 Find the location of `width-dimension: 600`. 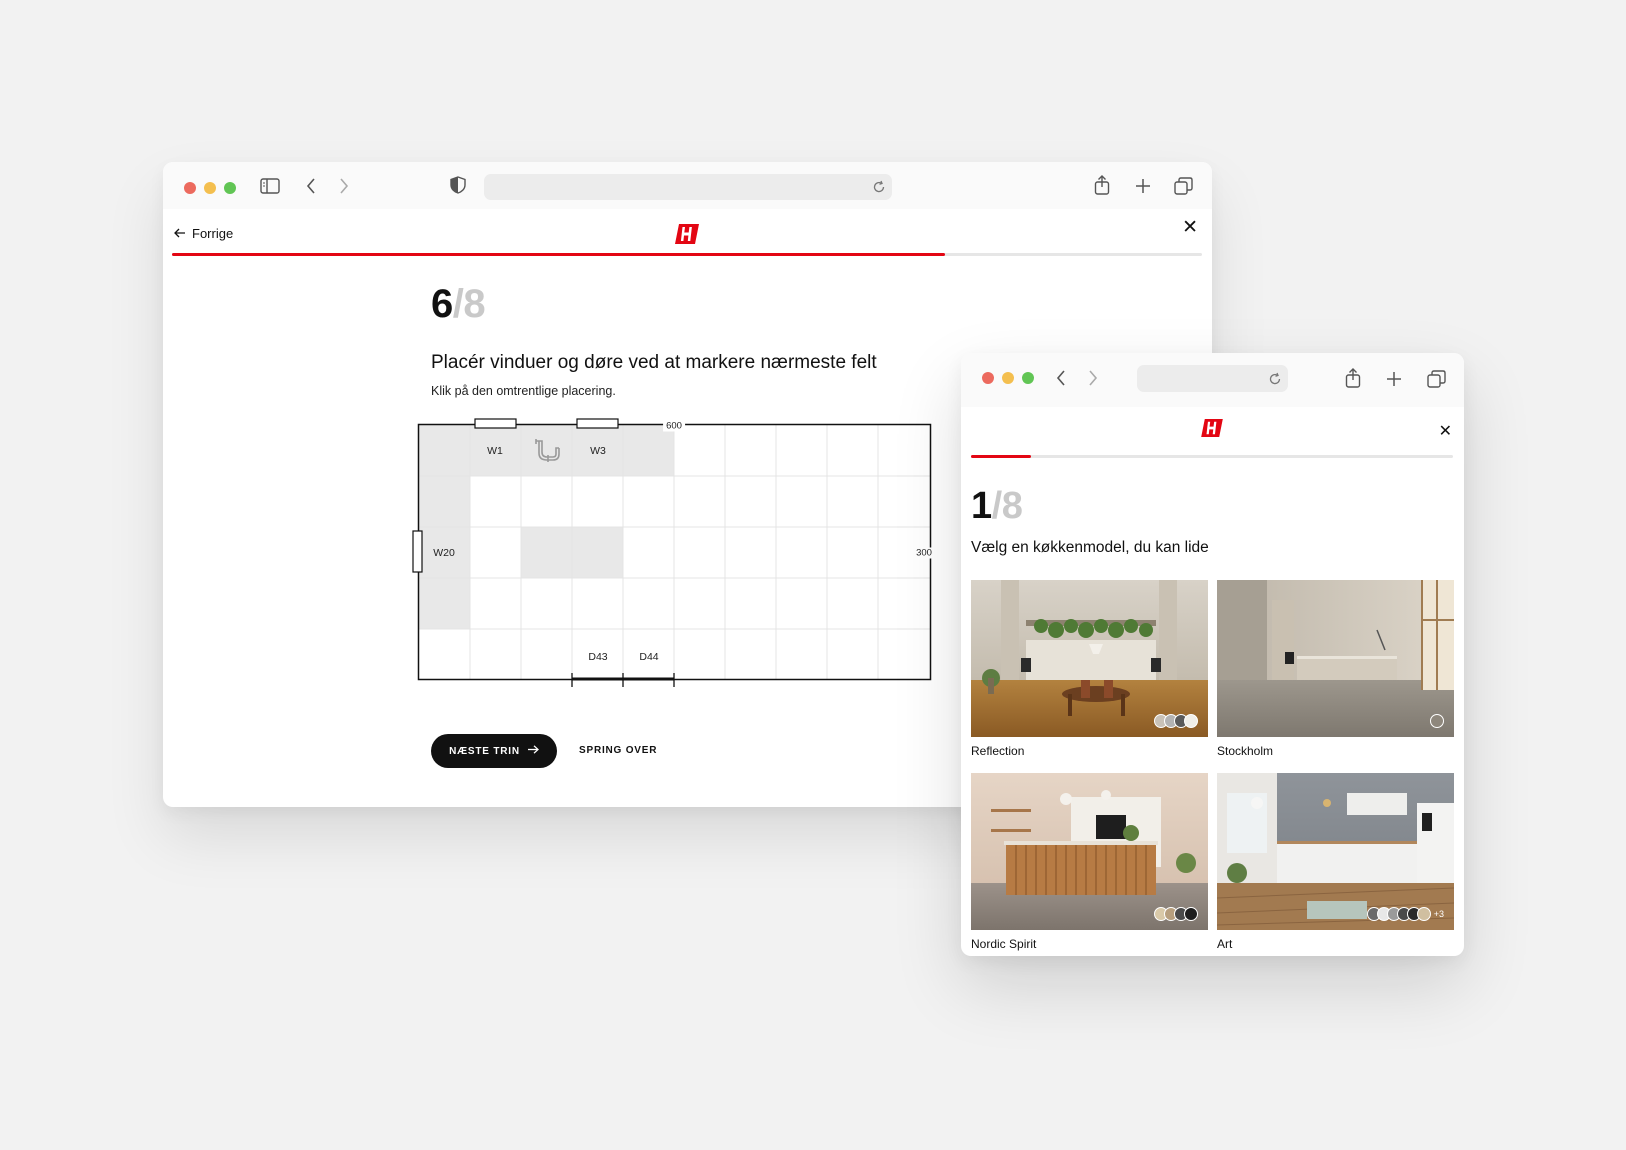

width-dimension: 600 is located at coordinates (674, 426).